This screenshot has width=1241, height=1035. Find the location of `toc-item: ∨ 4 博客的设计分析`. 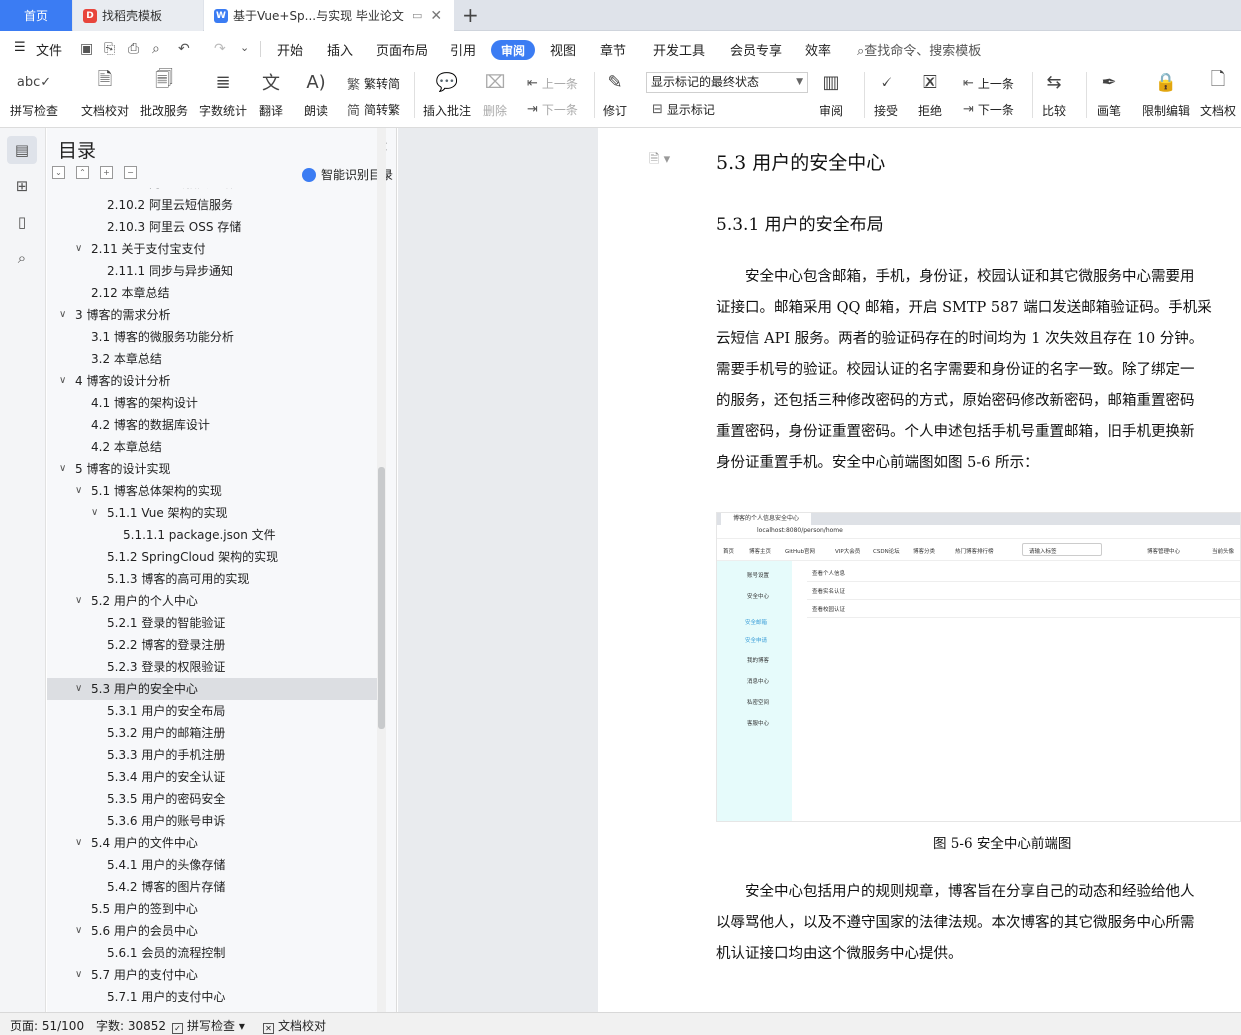

toc-item: ∨ 4 博客的设计分析 is located at coordinates (212, 381).